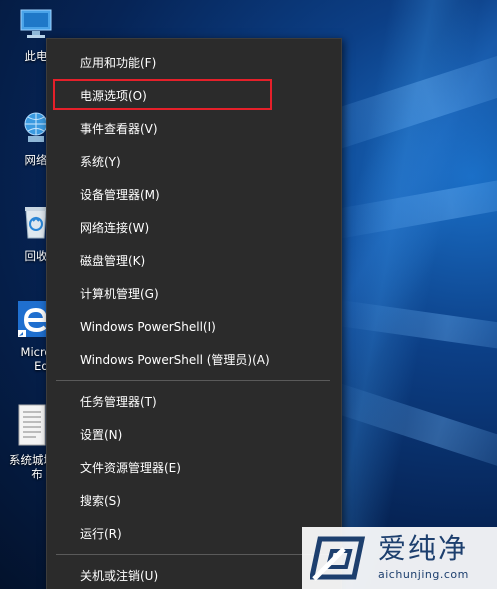 This screenshot has height=589, width=497. I want to click on desktop-icon-label: 此电, so click(36, 56).